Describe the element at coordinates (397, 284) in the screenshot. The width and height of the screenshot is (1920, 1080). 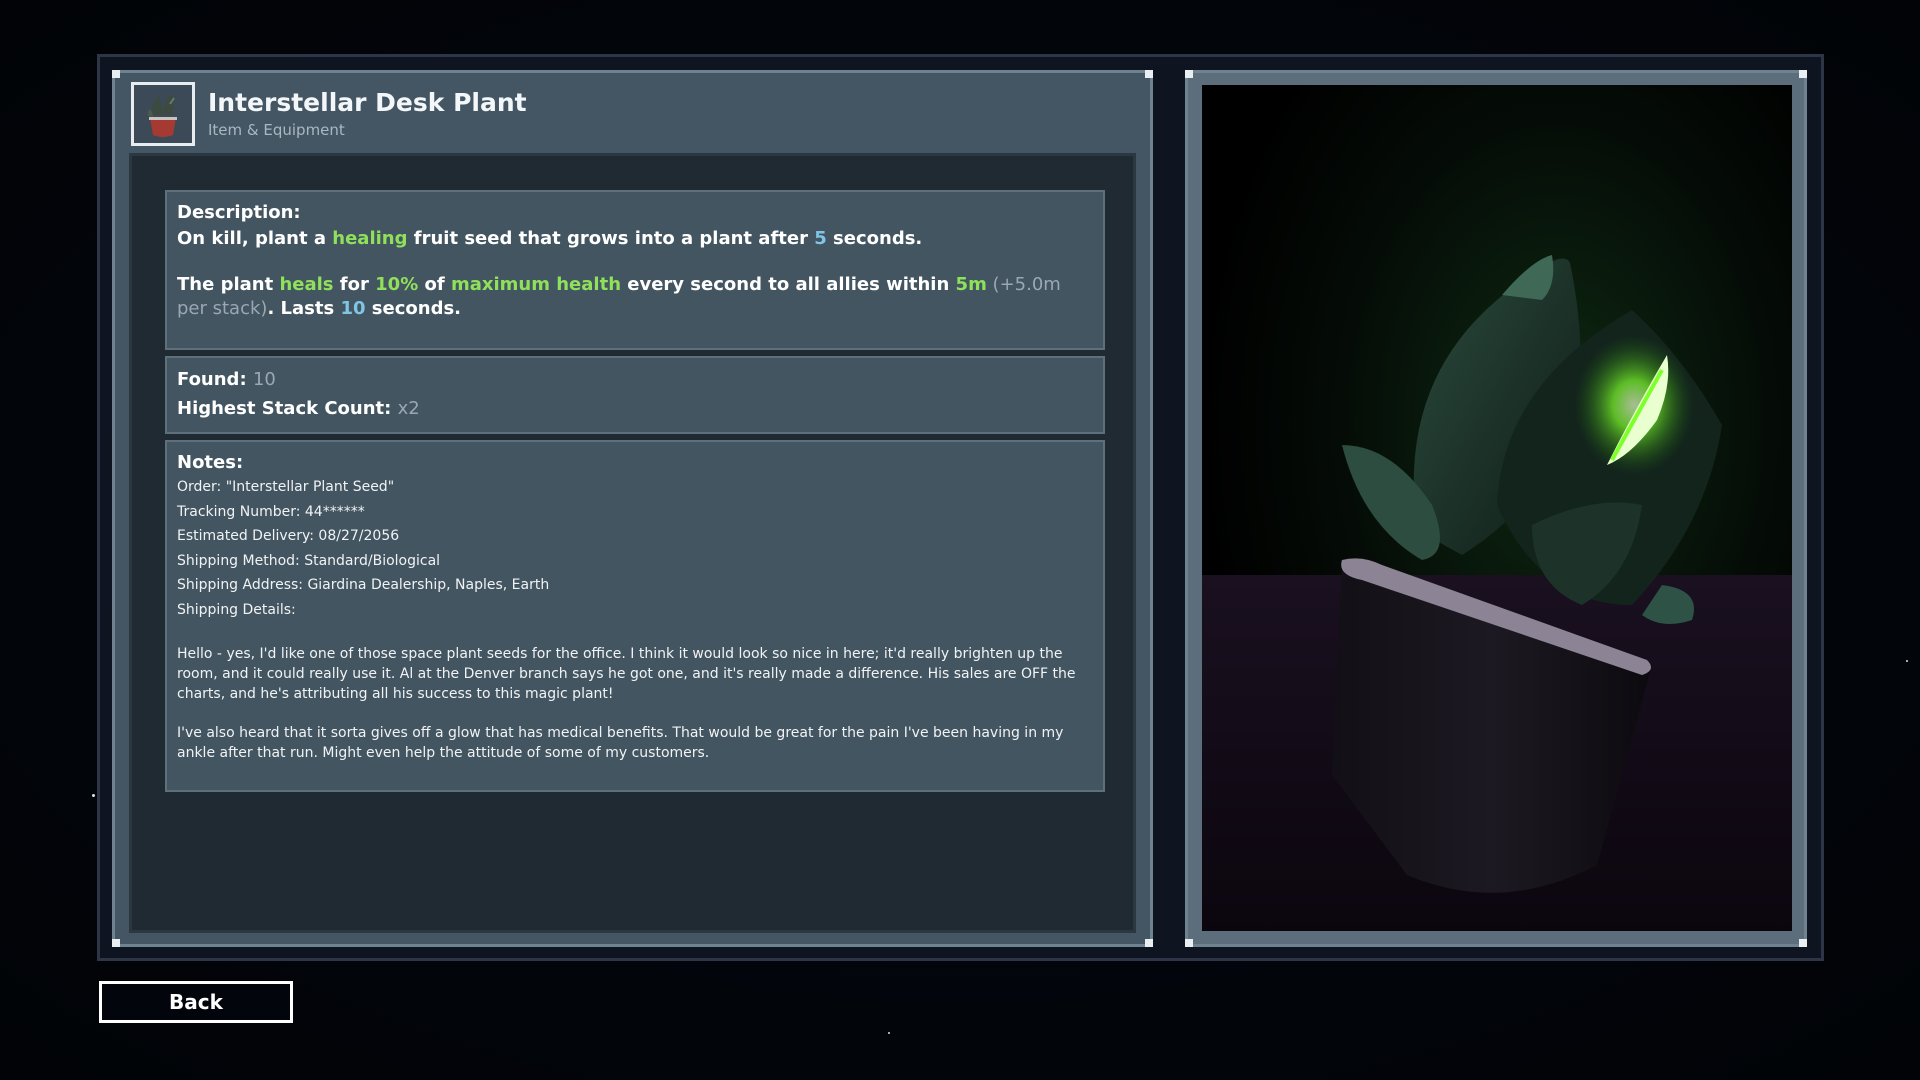
I see `description-segment: 10%` at that location.